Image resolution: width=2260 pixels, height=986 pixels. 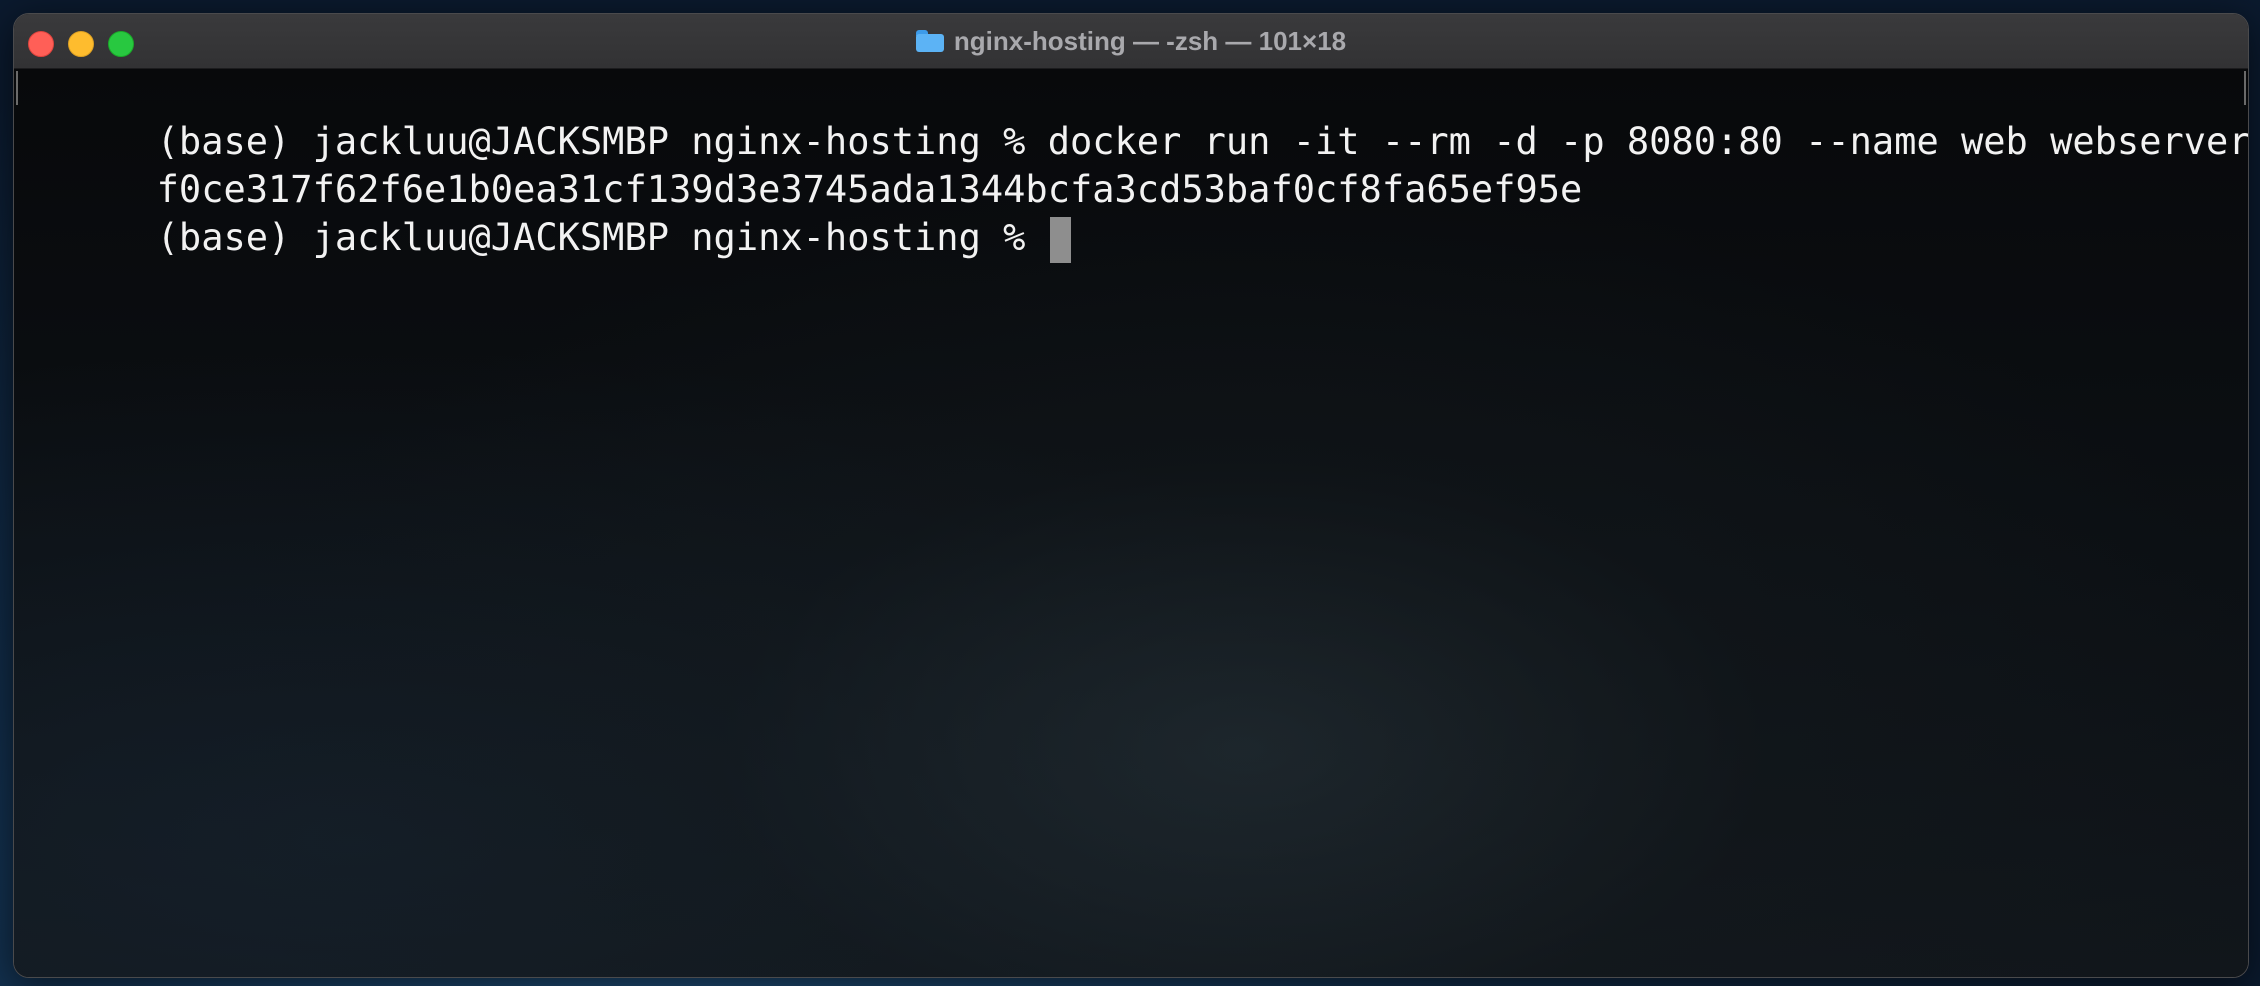 I want to click on title-bar: nginx-hosting — -zsh — 101×18, so click(x=1131, y=41).